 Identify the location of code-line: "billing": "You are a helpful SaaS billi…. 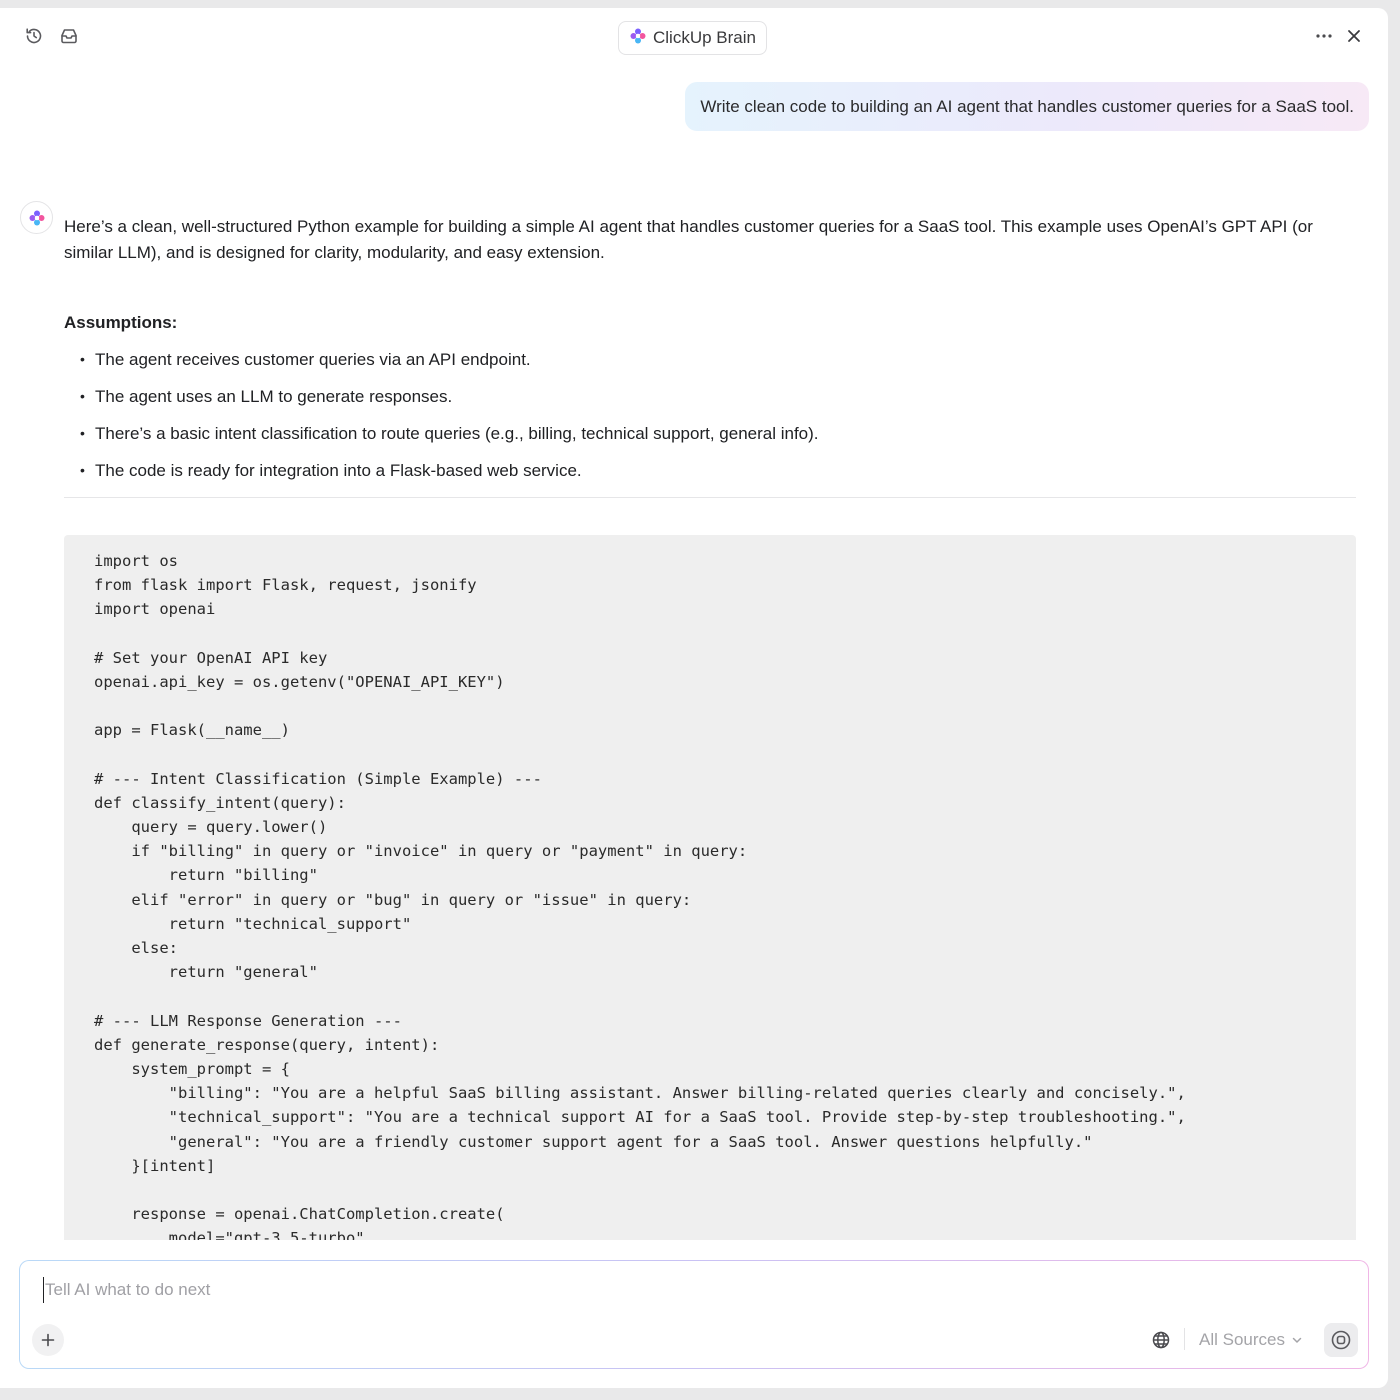
(640, 1093).